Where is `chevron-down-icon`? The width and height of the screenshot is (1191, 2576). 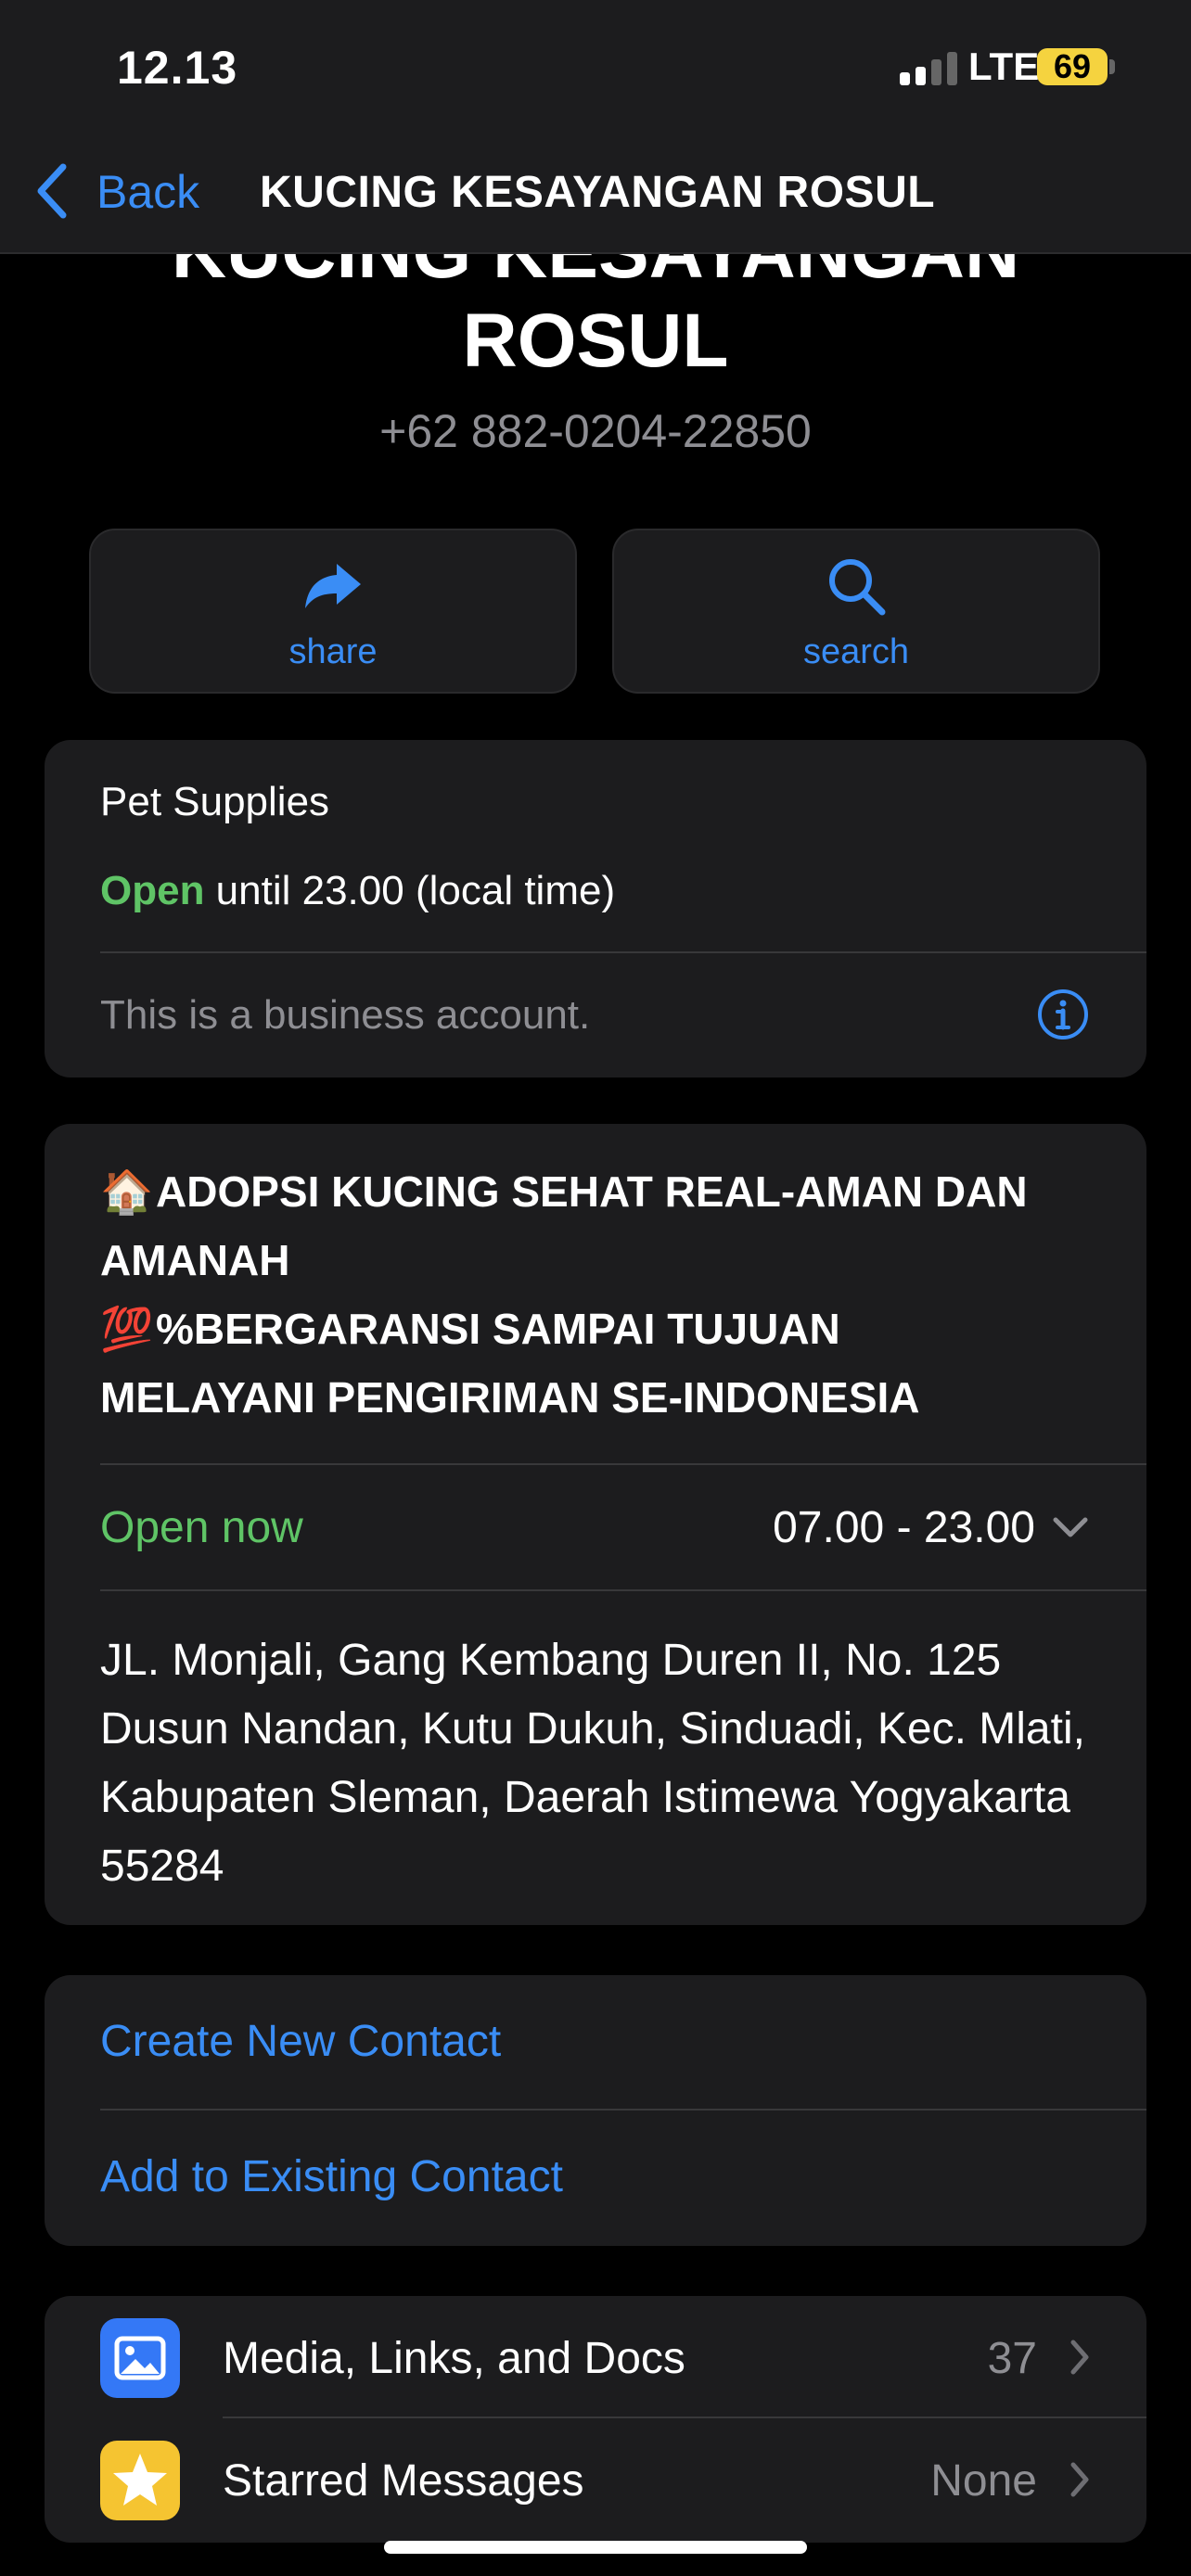
chevron-down-icon is located at coordinates (1070, 1527).